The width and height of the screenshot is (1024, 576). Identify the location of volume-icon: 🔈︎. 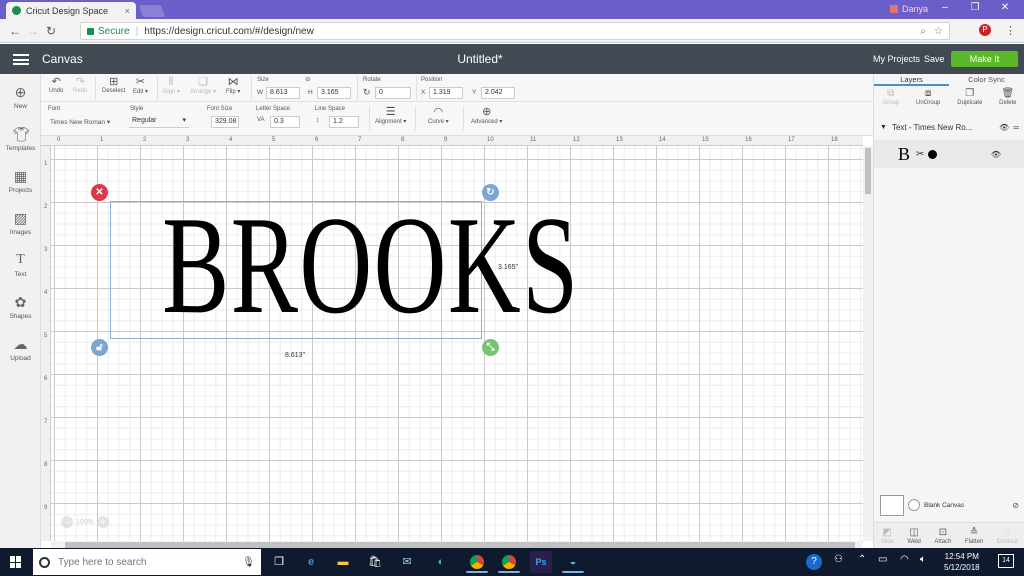
(923, 559).